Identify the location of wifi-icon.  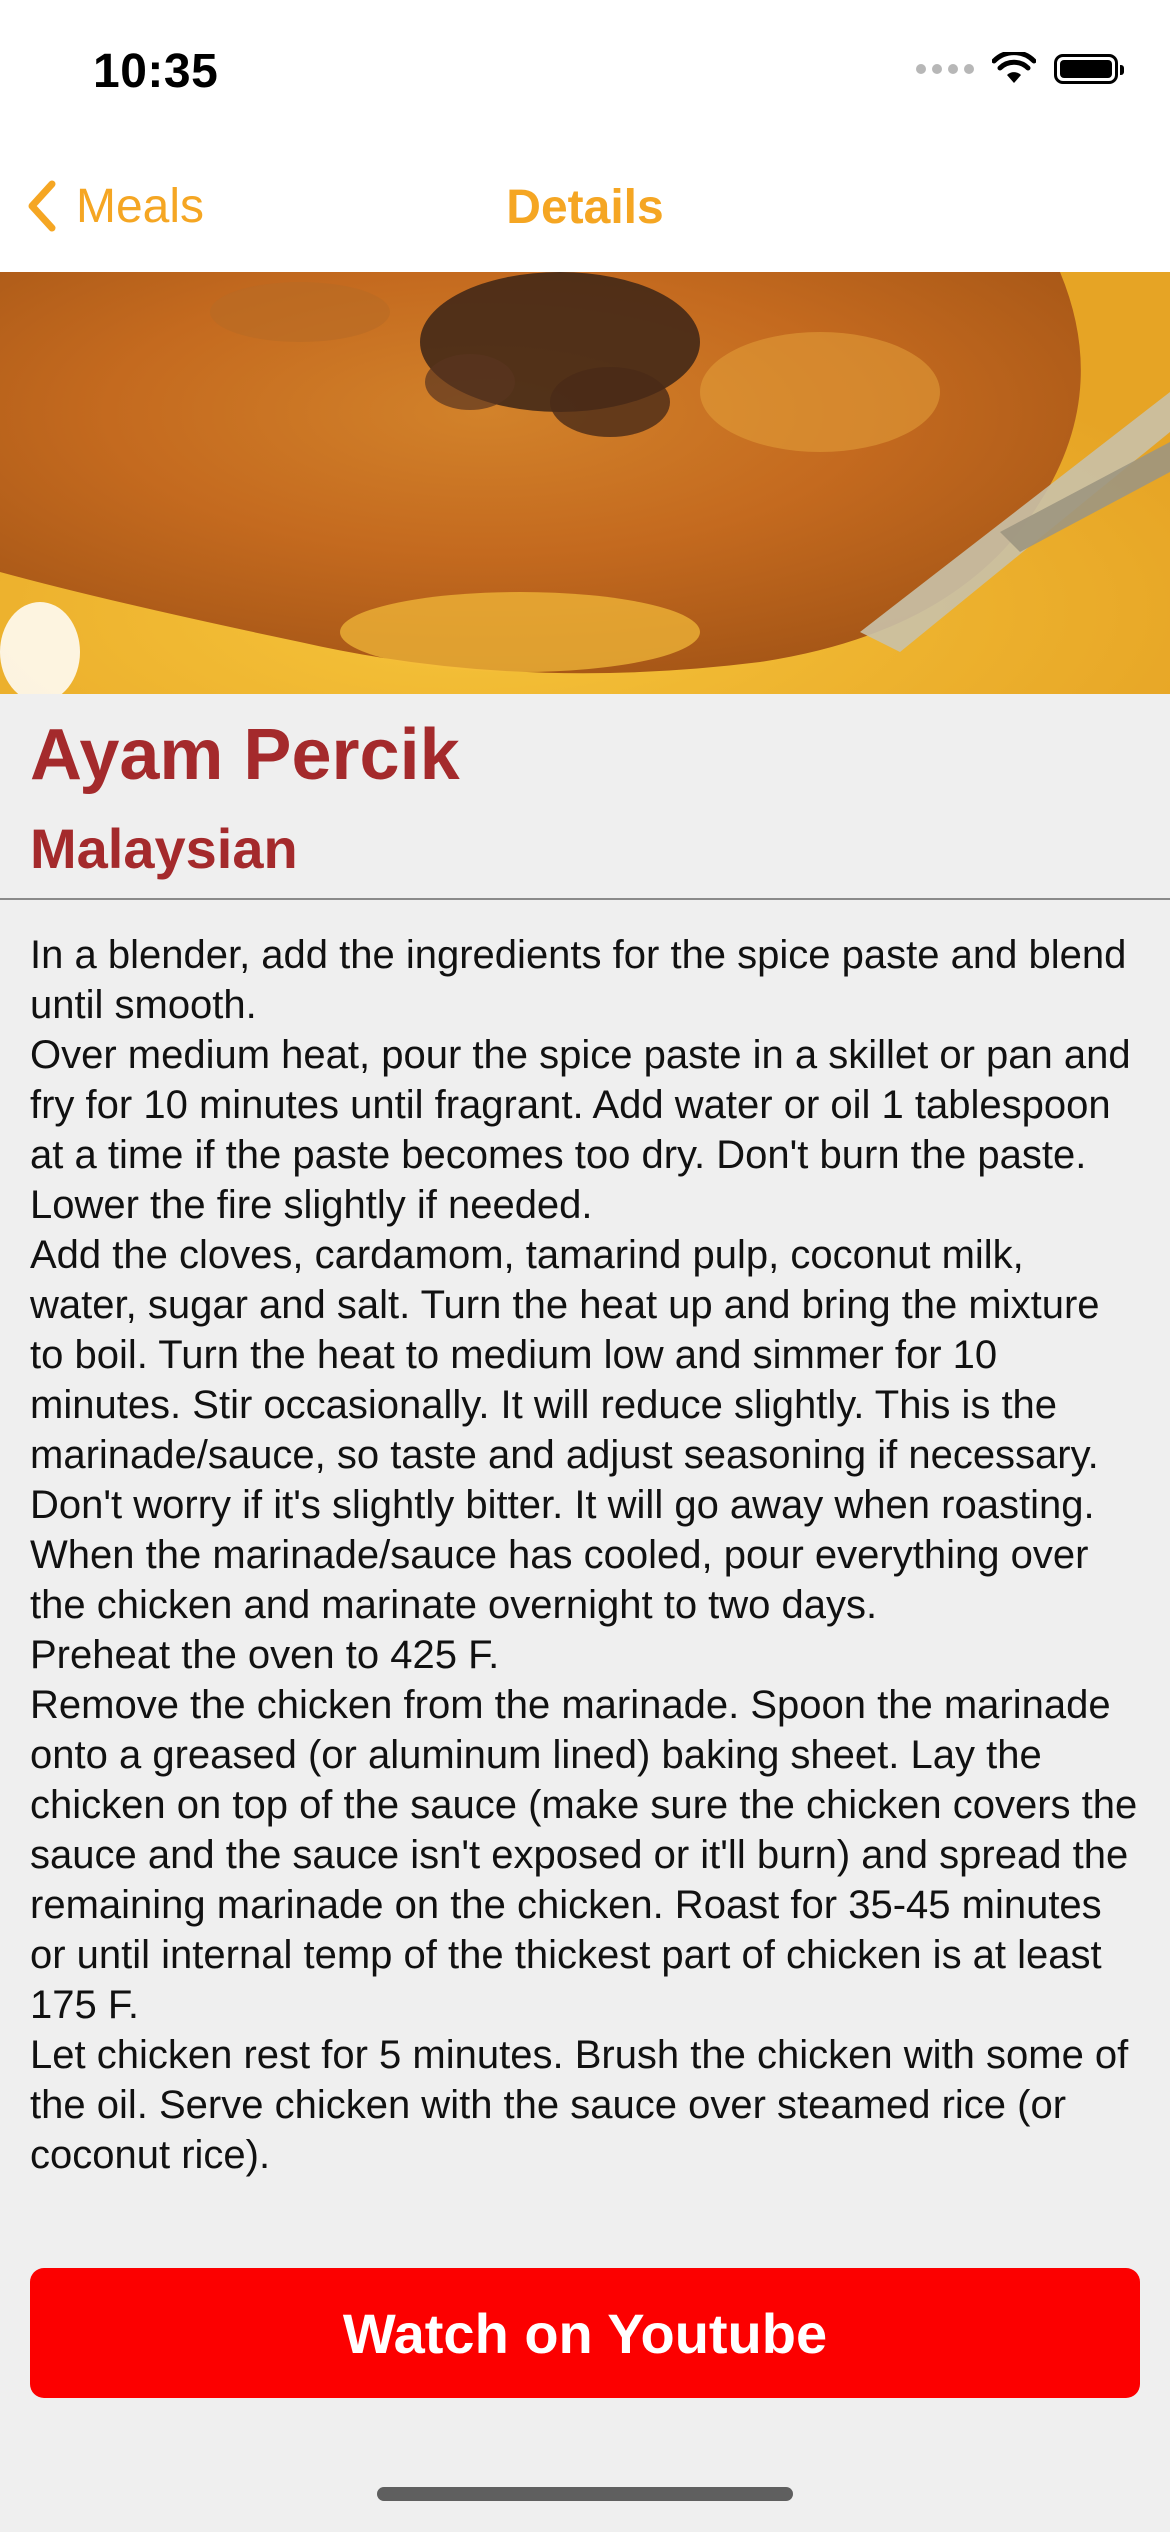
(1014, 67).